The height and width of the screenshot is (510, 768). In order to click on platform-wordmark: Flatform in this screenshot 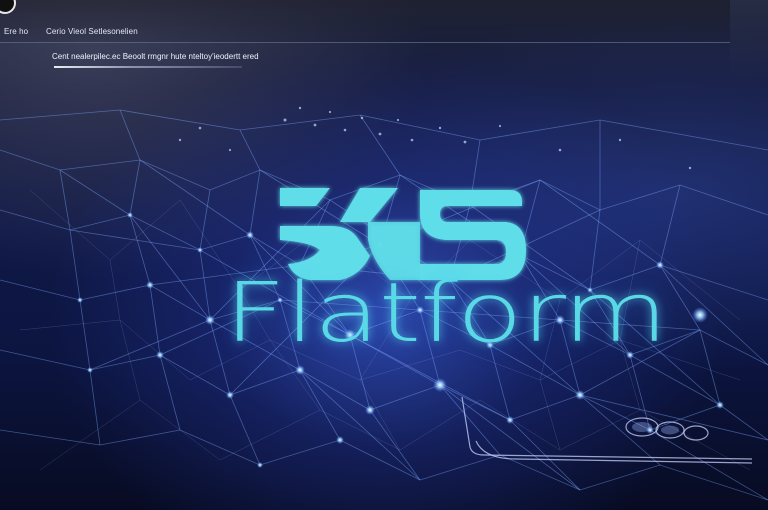, I will do `click(446, 313)`.